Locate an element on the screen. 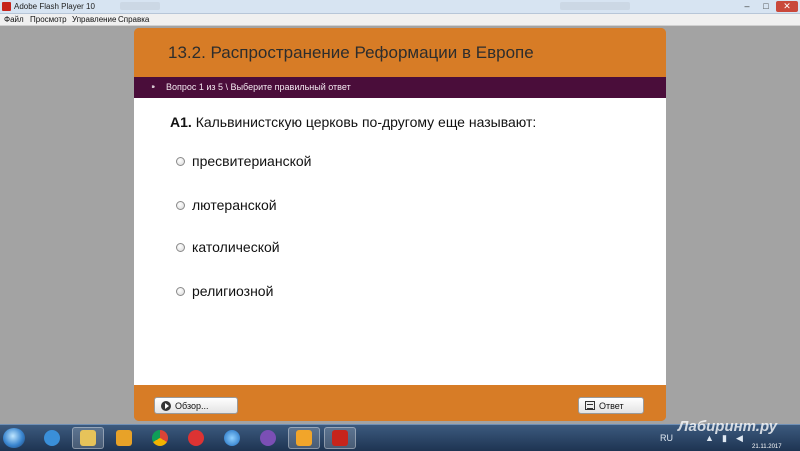  menu-control: Управление is located at coordinates (94, 19).